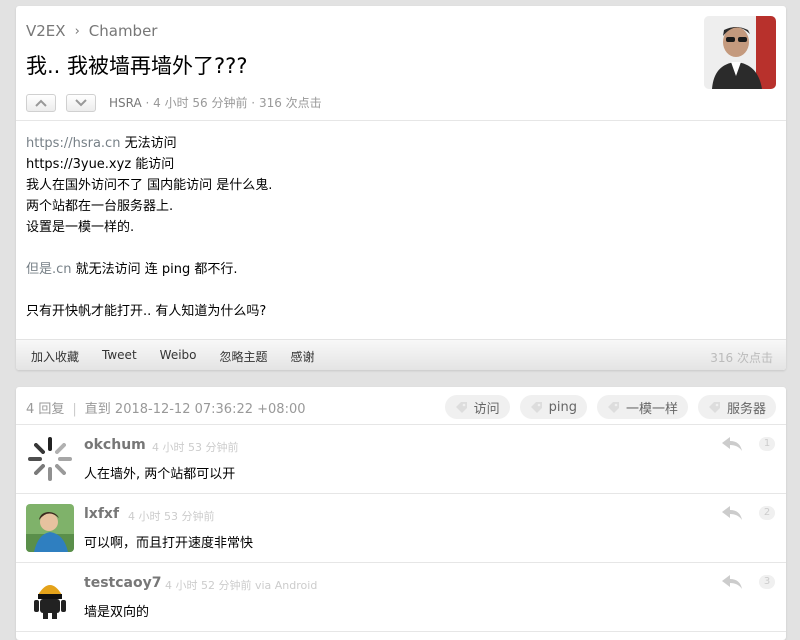 The width and height of the screenshot is (800, 640). I want to click on tweet-link: Tweet, so click(119, 356).